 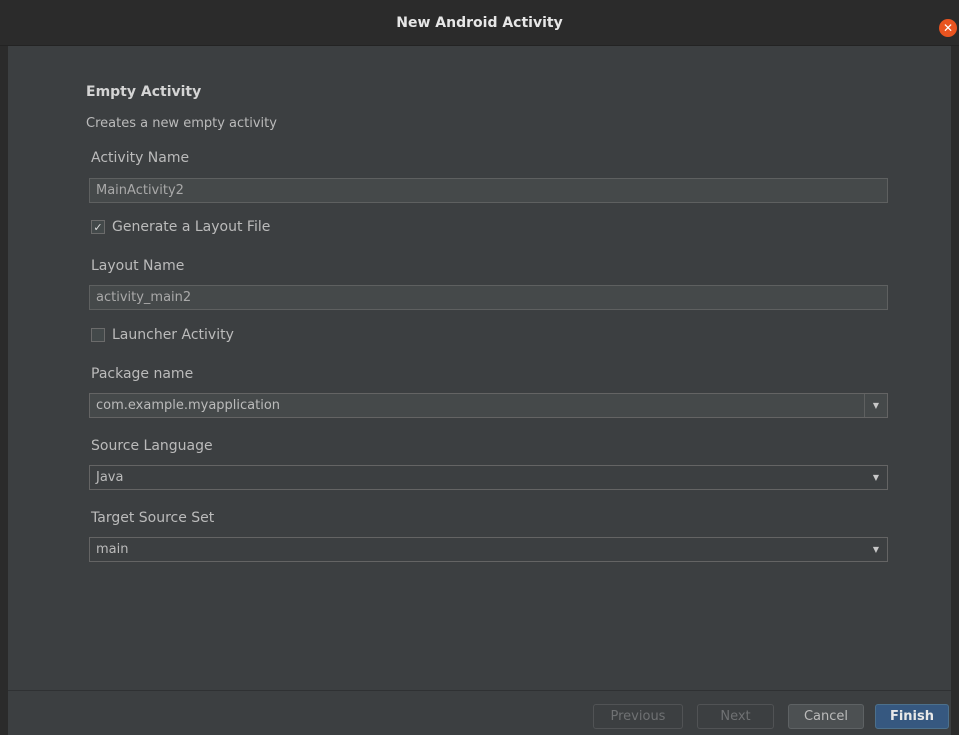 I want to click on generate-layout-checkbox-row: ✓ Generate a Layout File, so click(x=180, y=227).